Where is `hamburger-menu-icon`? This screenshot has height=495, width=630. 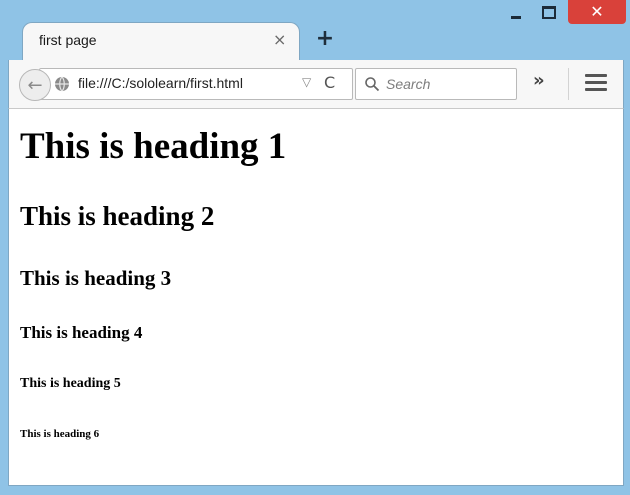 hamburger-menu-icon is located at coordinates (596, 83).